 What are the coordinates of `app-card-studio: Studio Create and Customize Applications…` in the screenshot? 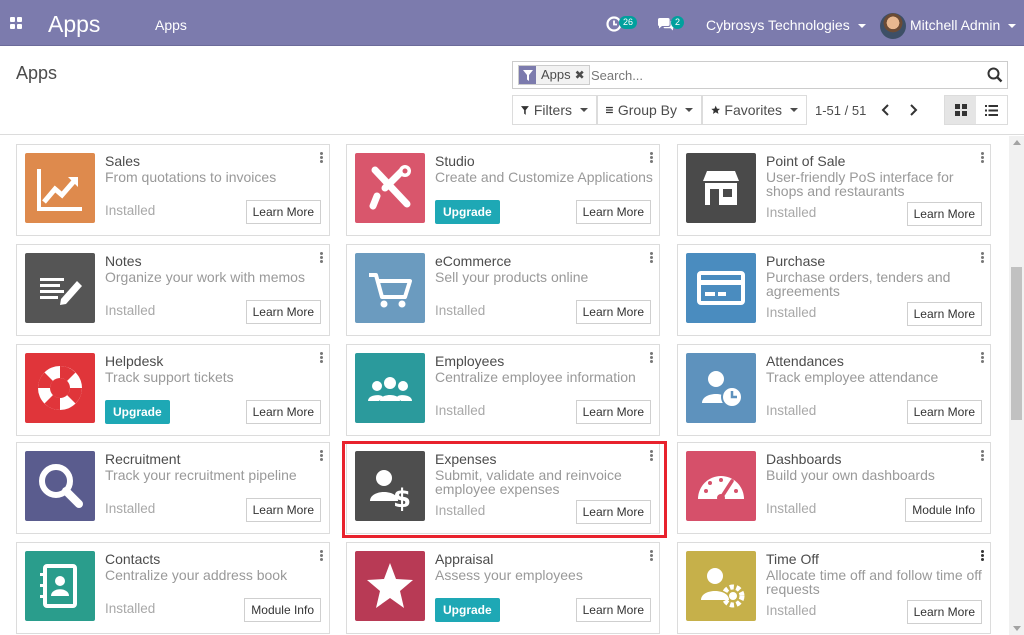 It's located at (503, 190).